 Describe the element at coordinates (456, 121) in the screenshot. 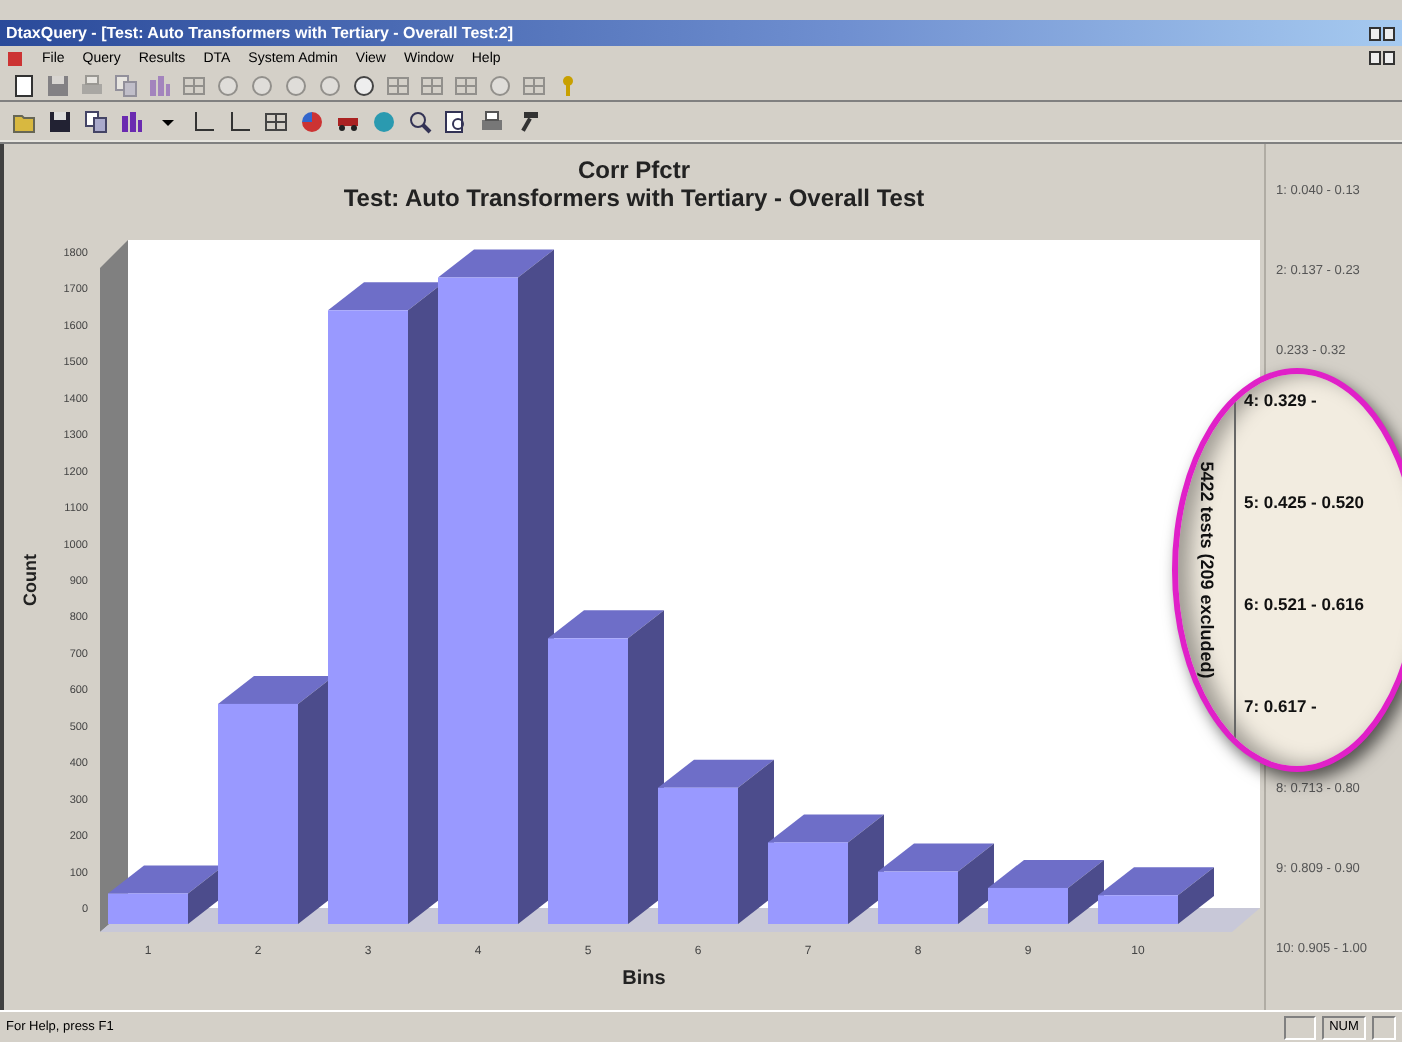

I see `print-preview-icon` at that location.